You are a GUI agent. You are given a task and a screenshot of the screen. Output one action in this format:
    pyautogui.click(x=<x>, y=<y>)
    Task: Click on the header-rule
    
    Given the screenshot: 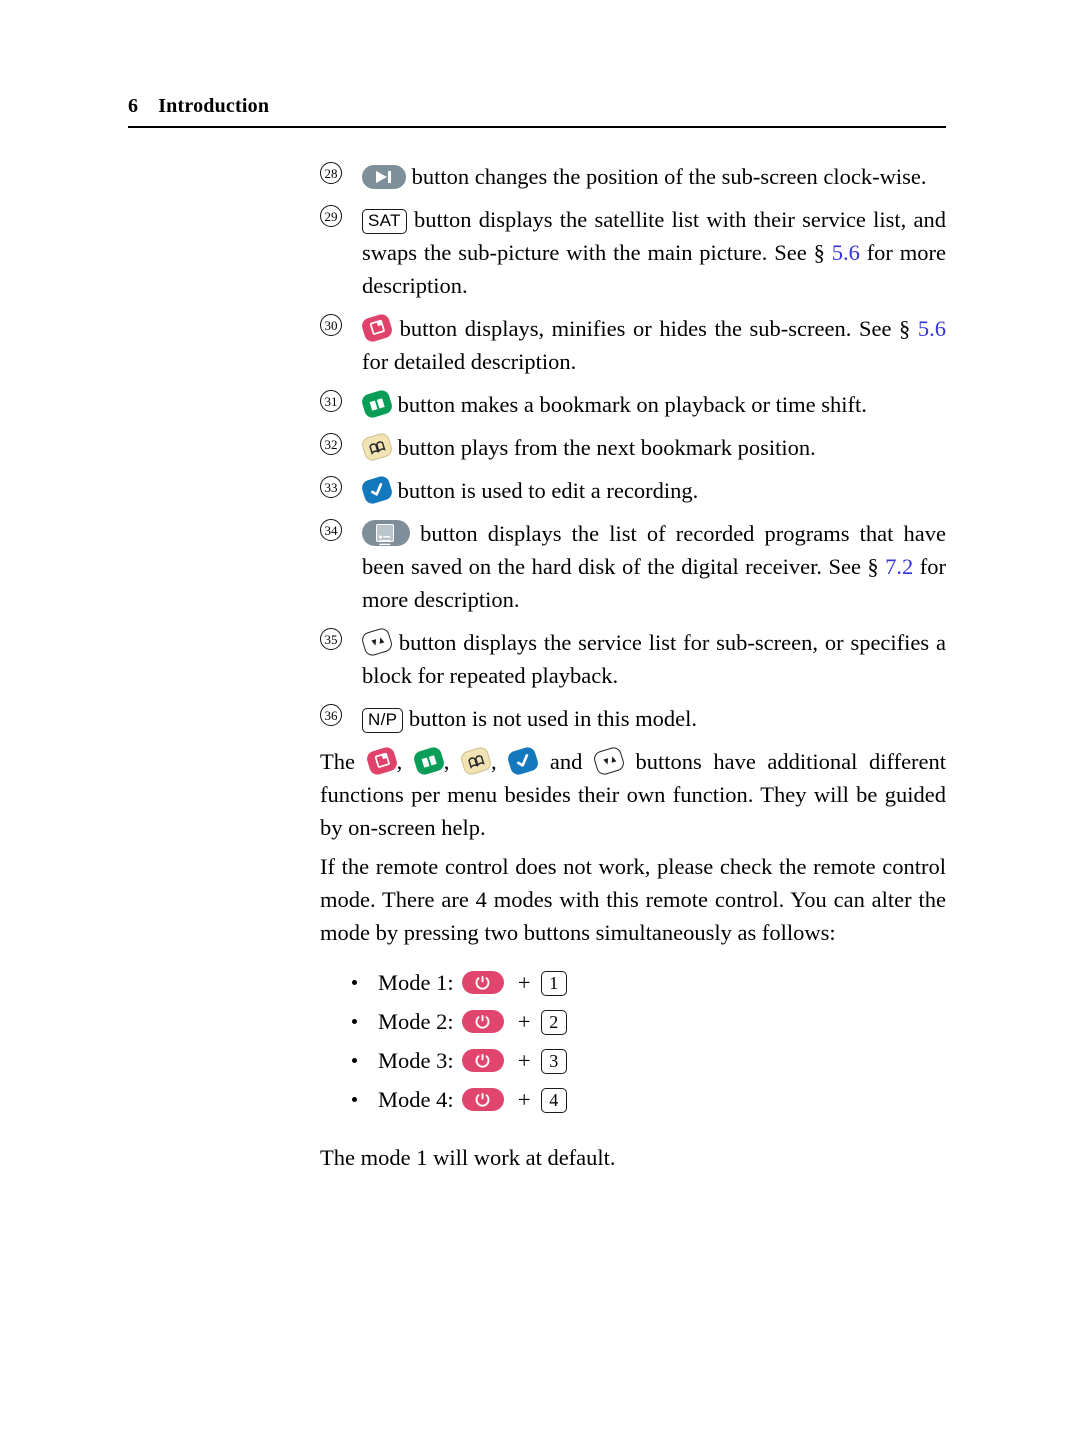 What is the action you would take?
    pyautogui.click(x=537, y=127)
    